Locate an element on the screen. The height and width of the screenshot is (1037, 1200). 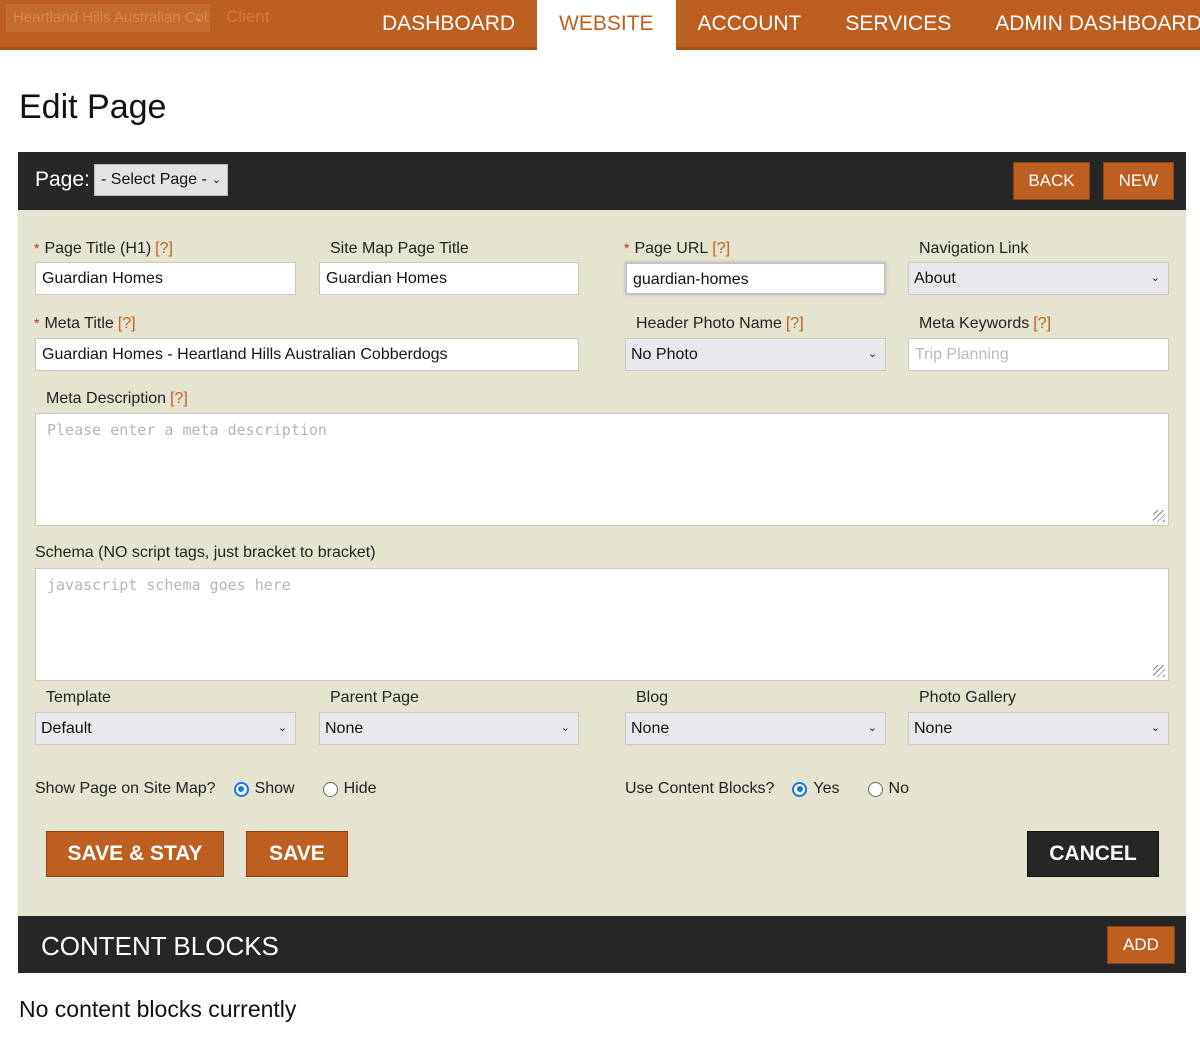
page-title-input: Guardian Homes is located at coordinates (165, 278).